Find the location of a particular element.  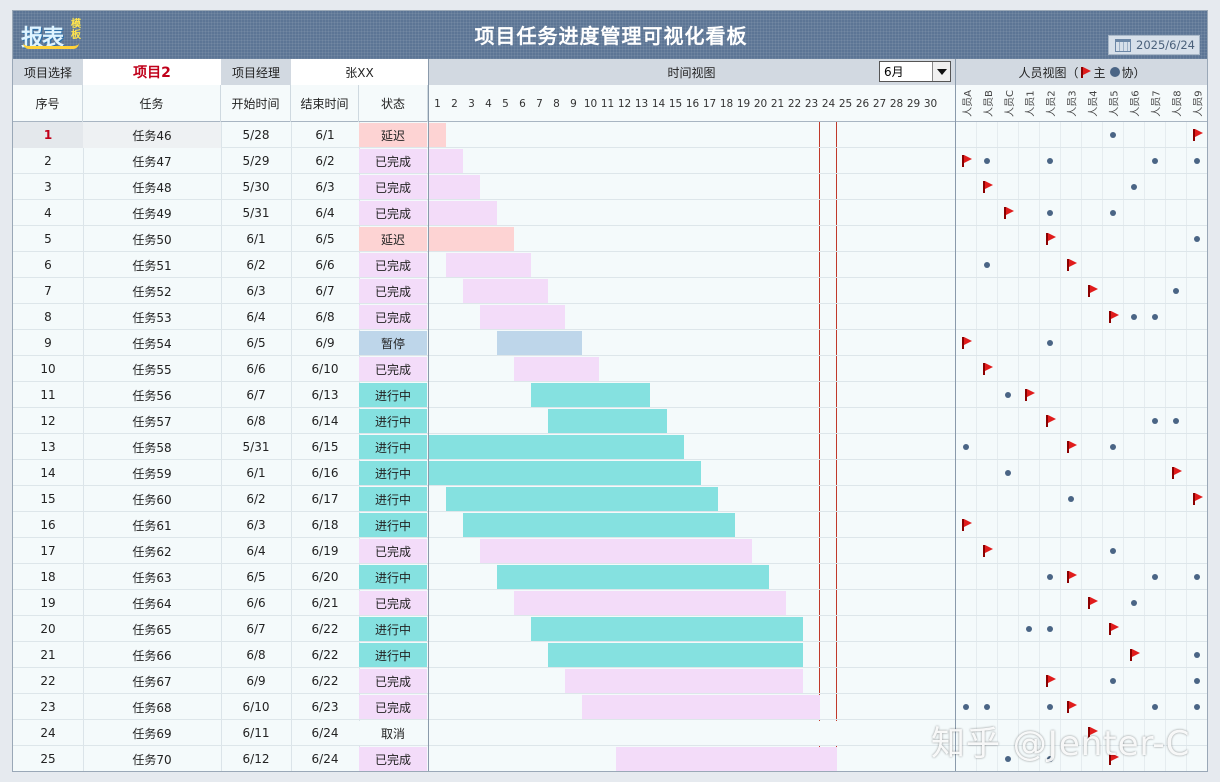

table-row: 11 任务56 6/7 6/13 进行中 is located at coordinates (610, 395).